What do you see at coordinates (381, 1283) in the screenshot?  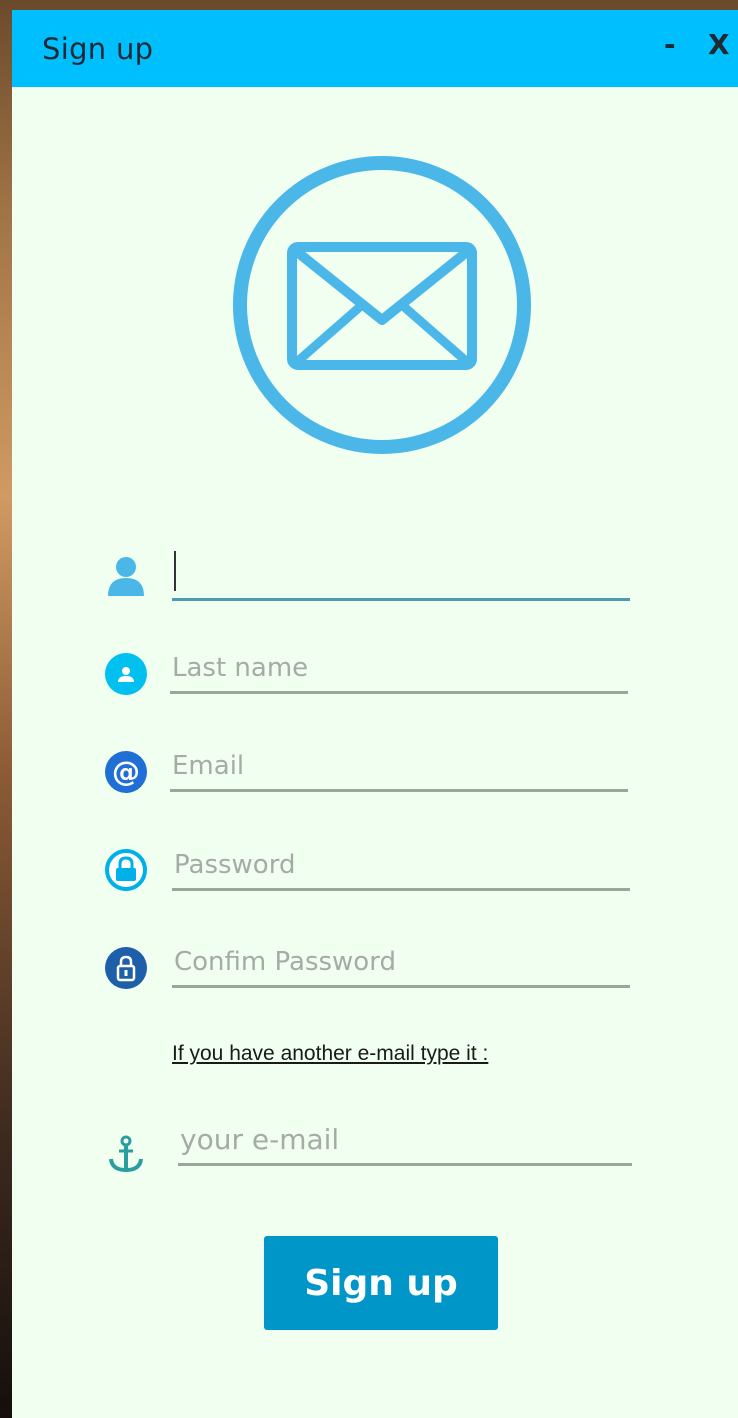 I see `sign-up-button: Sign up` at bounding box center [381, 1283].